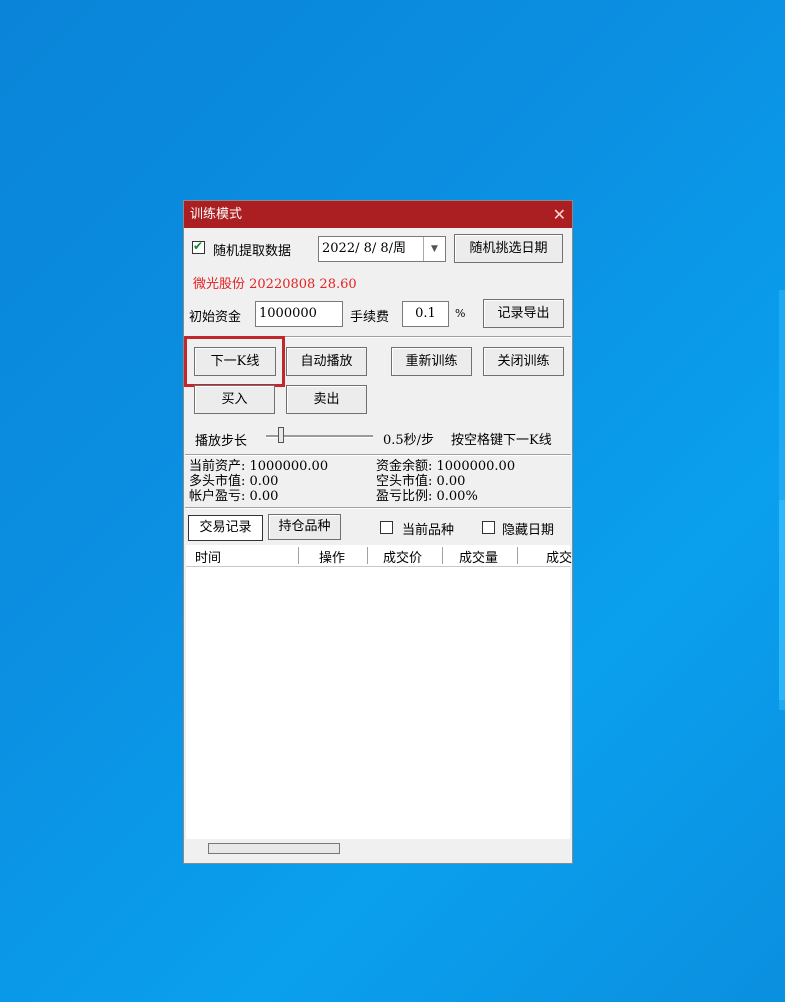  I want to click on short-market-value: 空头市值: 0.00, so click(421, 481).